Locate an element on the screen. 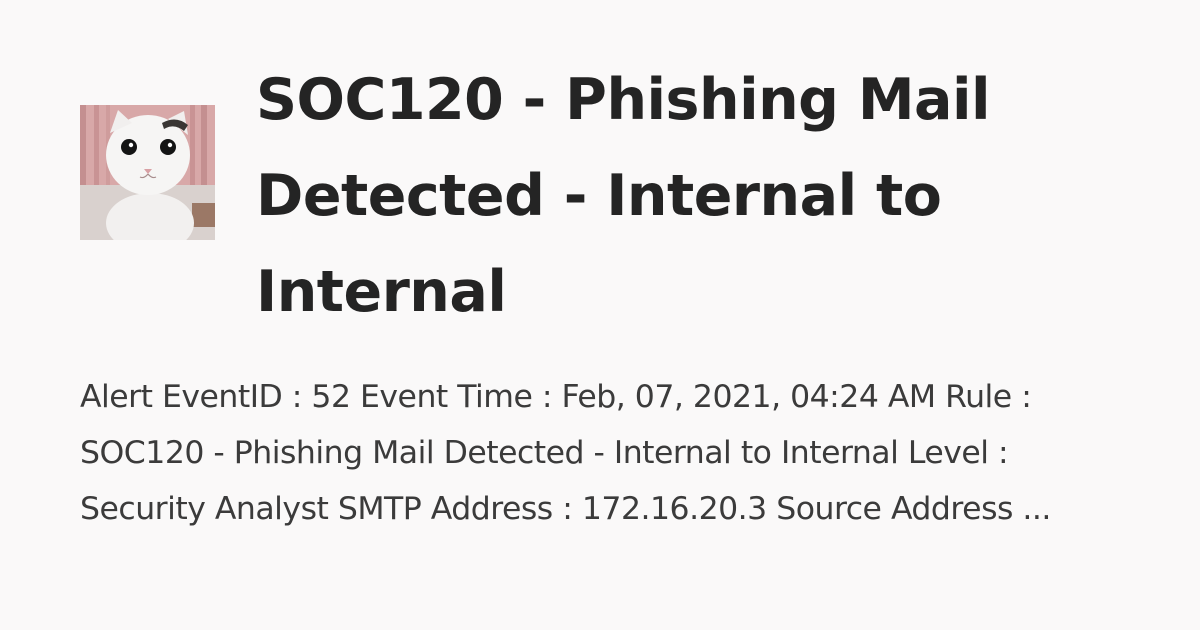 This screenshot has height=630, width=1200. cat-photo-avatar-icon is located at coordinates (147, 172).